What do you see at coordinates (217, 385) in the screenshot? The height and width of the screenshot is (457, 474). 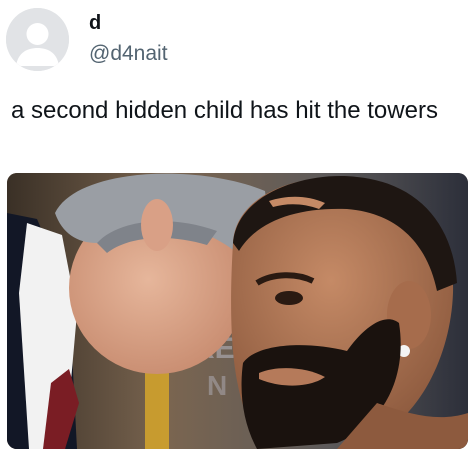 I see `svg-text: N` at bounding box center [217, 385].